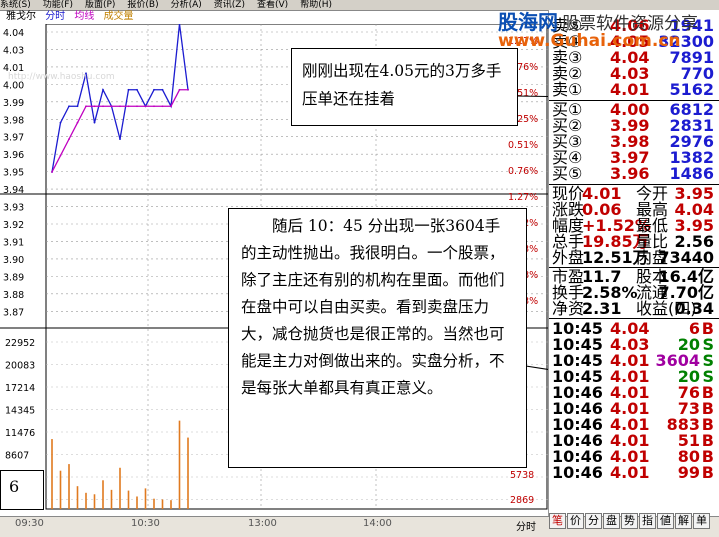 The height and width of the screenshot is (537, 719). I want to click on price-tick: 3.98, so click(13, 120).